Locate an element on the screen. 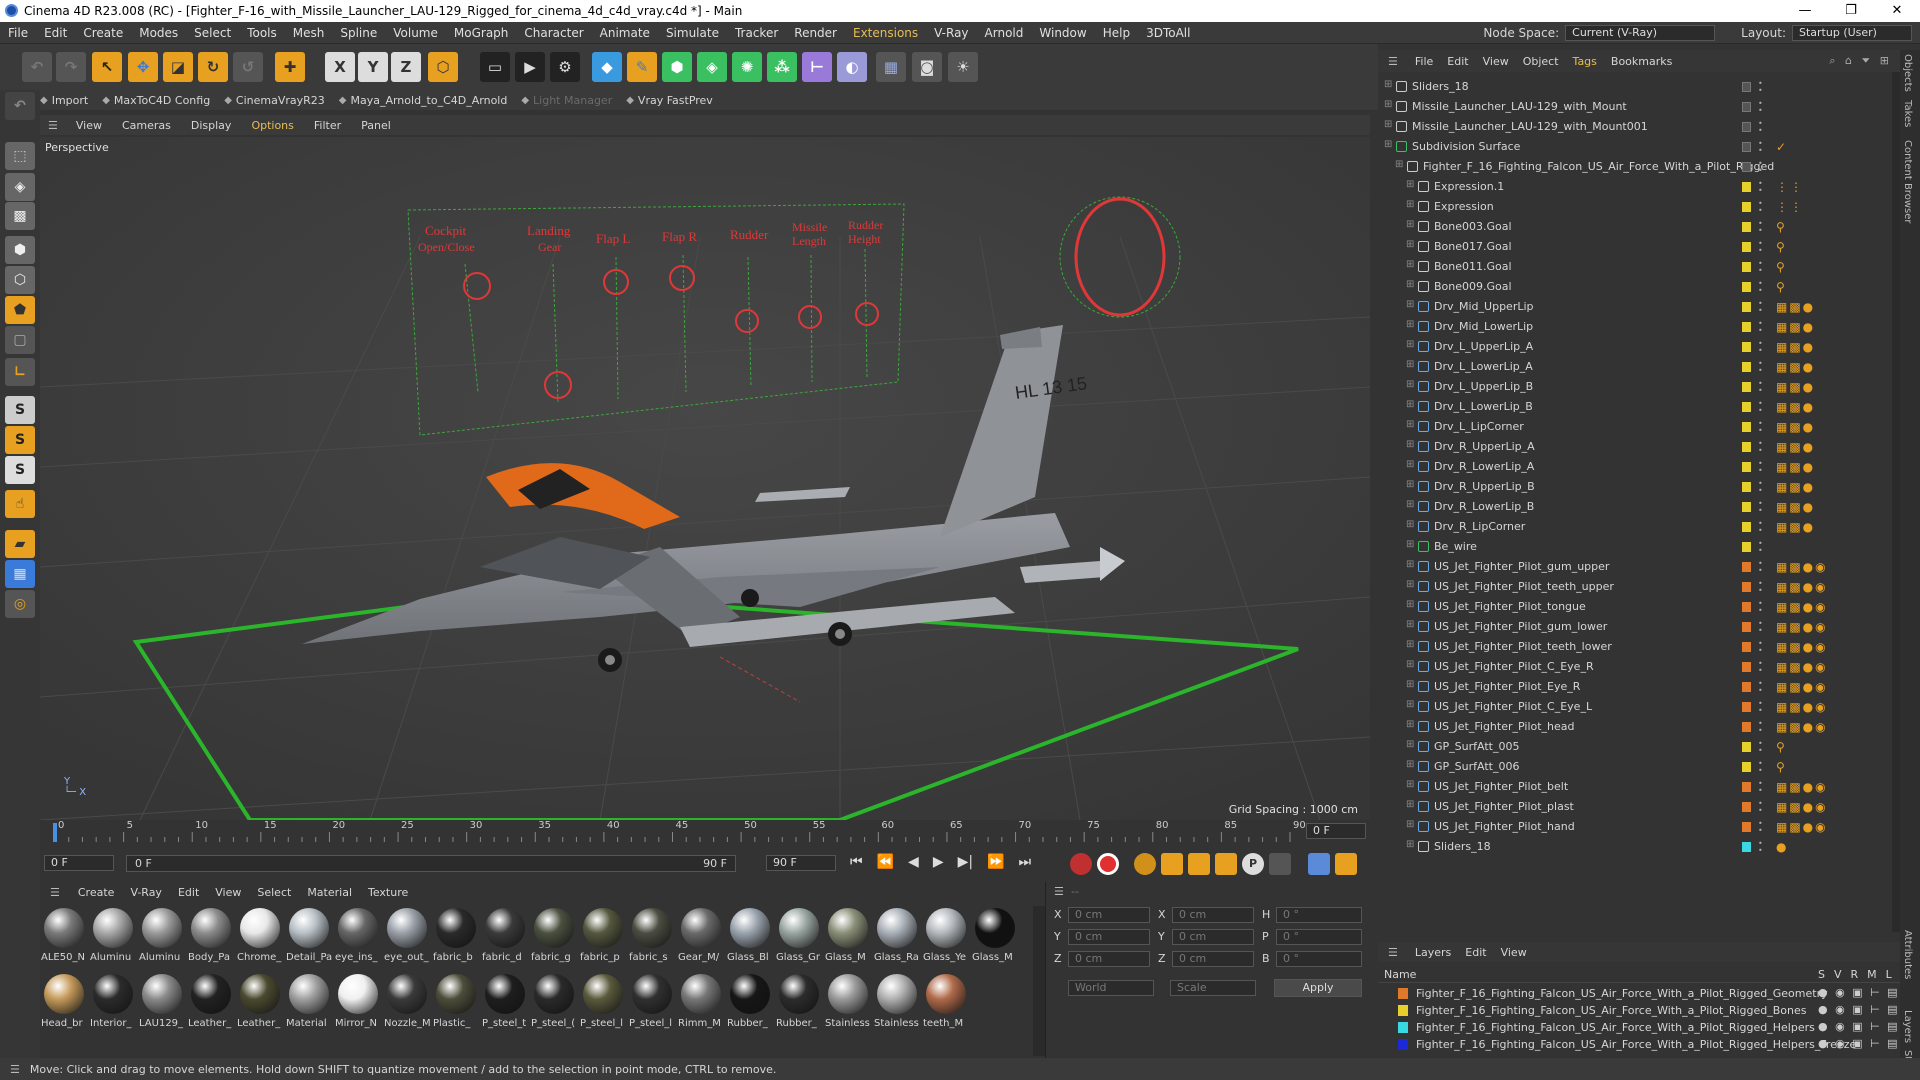  material-swatch: Gear_M/ is located at coordinates (701, 938).